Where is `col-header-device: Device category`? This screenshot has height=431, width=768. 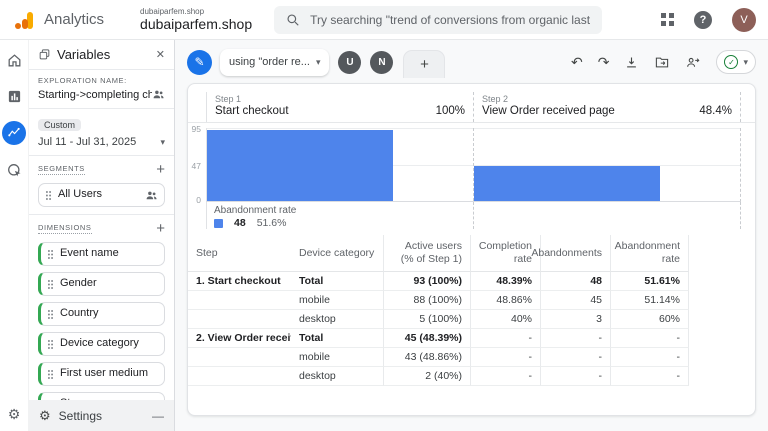 col-header-device: Device category is located at coordinates (337, 254).